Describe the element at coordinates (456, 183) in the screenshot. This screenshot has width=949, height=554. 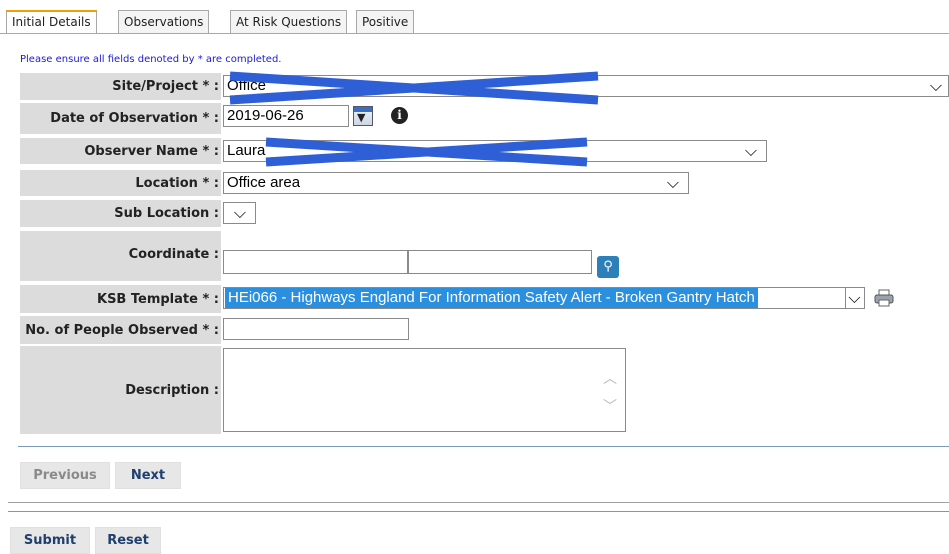
I see `location-select: Office area ⌵` at that location.